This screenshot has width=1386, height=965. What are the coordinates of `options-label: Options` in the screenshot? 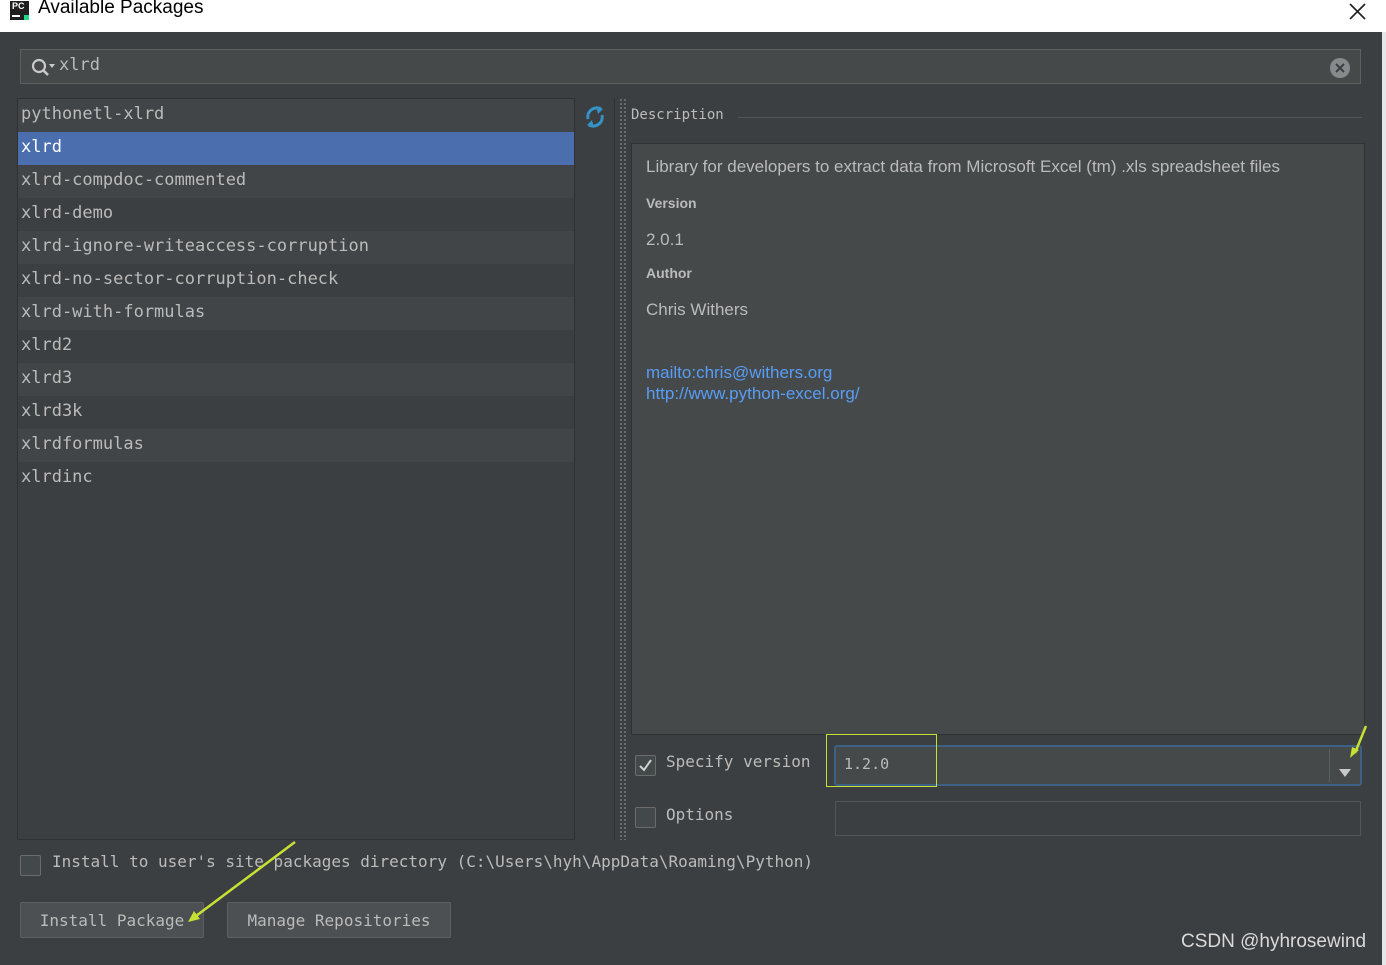 It's located at (700, 814).